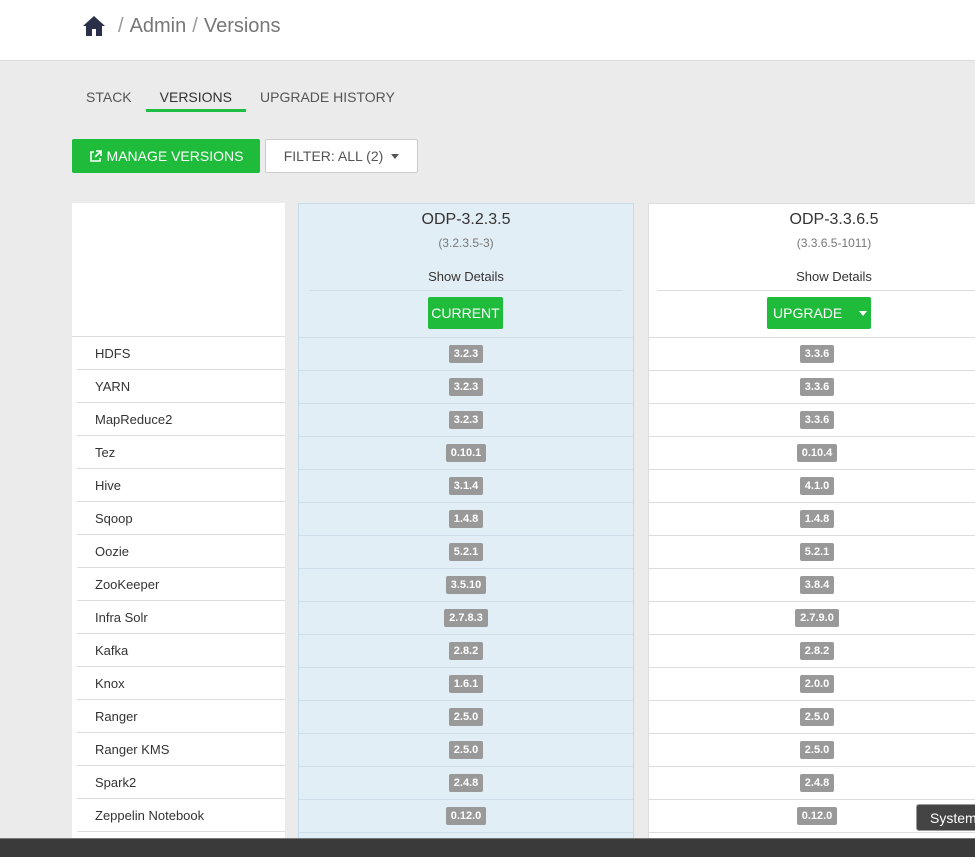 Image resolution: width=975 pixels, height=857 pixels. What do you see at coordinates (181, 485) in the screenshot?
I see `service-row: Hive` at bounding box center [181, 485].